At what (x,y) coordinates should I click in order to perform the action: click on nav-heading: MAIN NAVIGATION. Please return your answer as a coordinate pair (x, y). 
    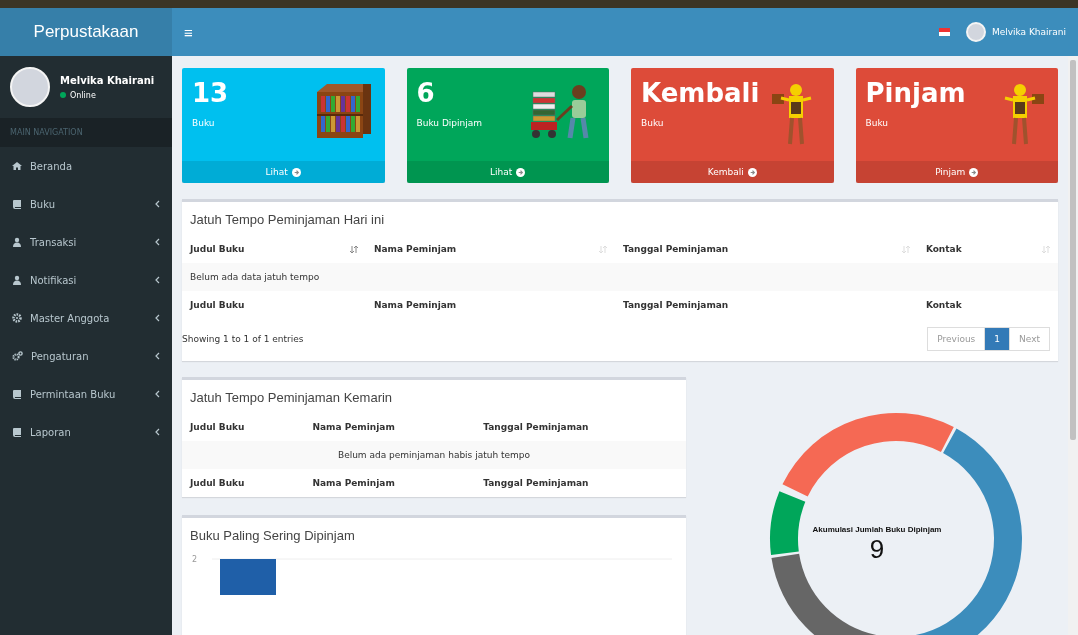
    Looking at the image, I should click on (86, 132).